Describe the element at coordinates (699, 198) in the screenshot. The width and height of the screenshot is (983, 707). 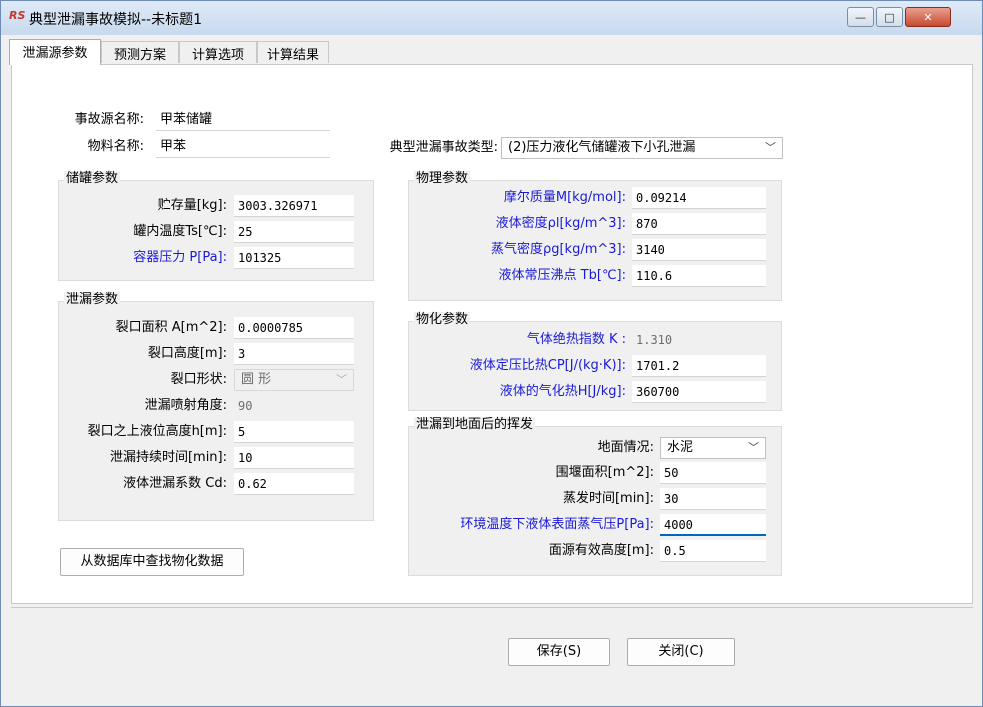
I see `molar-mass-field: 0.09214` at that location.